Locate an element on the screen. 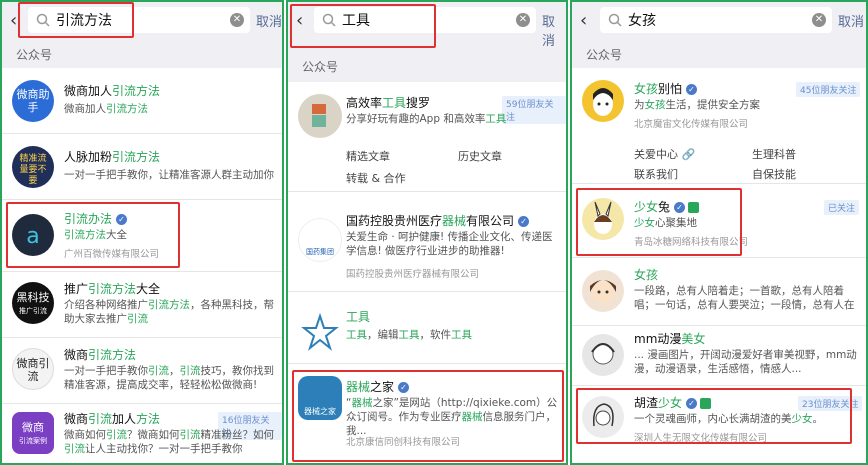 This screenshot has height=465, width=868. item-title: 女孩 is located at coordinates (646, 275).